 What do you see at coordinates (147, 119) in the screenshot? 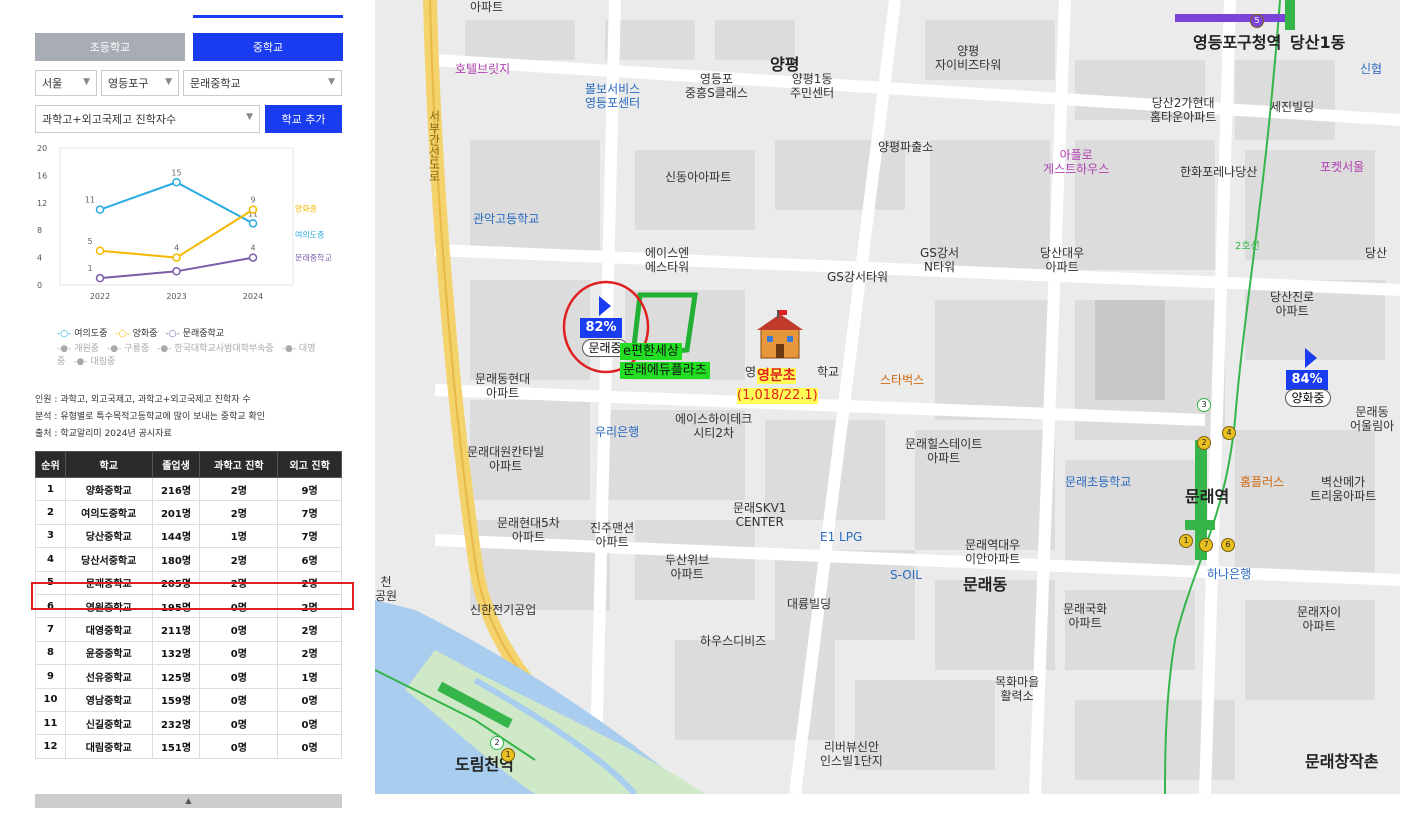
I see `metric-select: 과학고+외고국제고 진학자수 ▼` at bounding box center [147, 119].